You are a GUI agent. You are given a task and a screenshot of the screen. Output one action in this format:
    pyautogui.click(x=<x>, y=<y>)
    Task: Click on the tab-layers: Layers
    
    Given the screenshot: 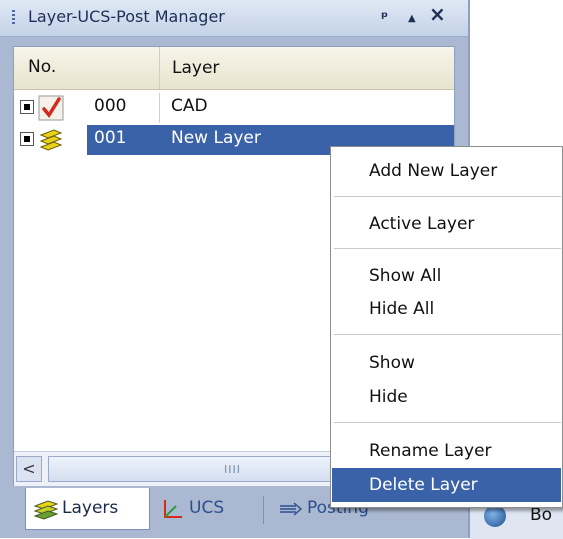 What is the action you would take?
    pyautogui.click(x=87, y=509)
    